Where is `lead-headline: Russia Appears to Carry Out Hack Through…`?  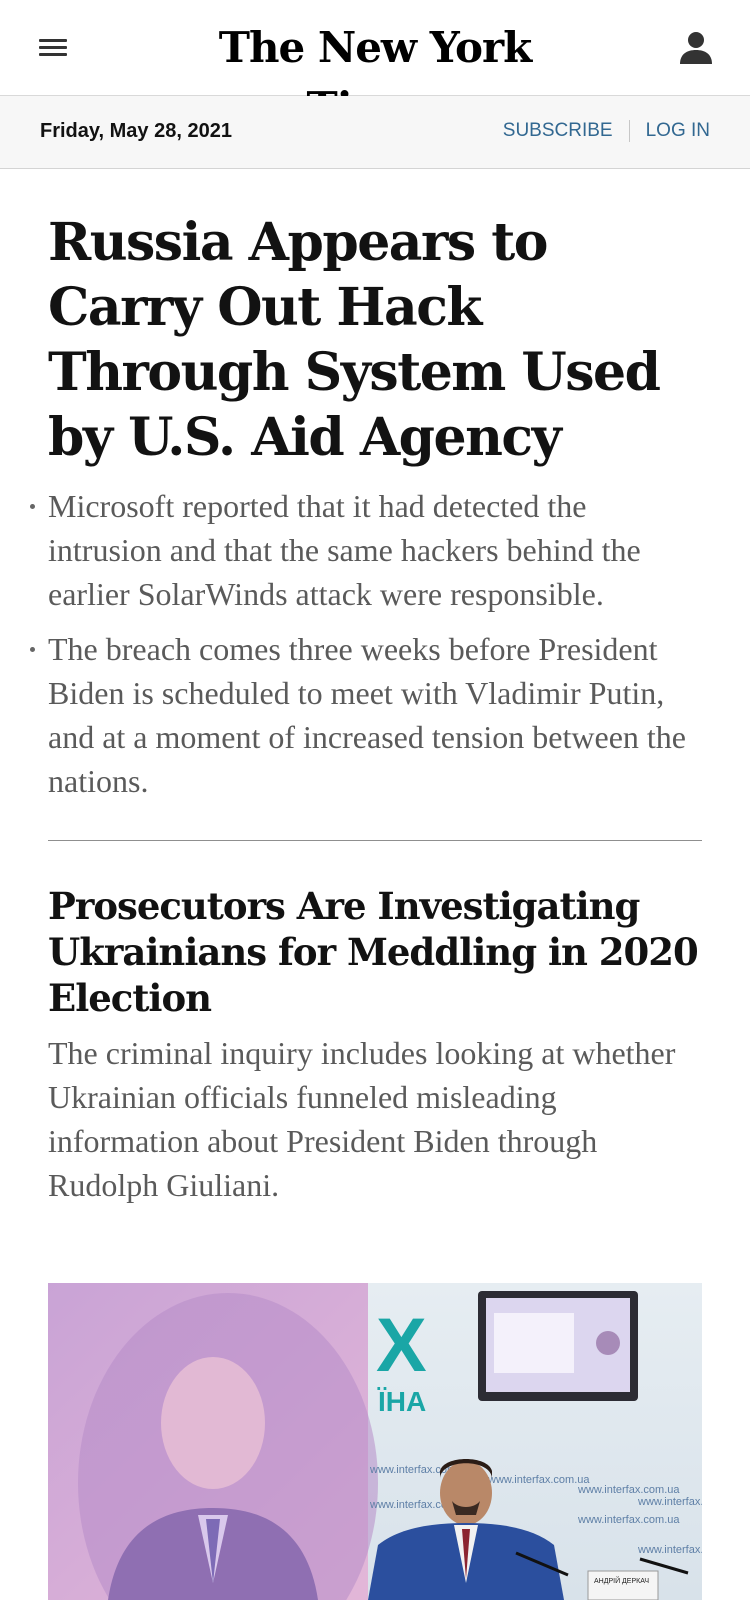 lead-headline: Russia Appears to Carry Out Hack Through… is located at coordinates (375, 340).